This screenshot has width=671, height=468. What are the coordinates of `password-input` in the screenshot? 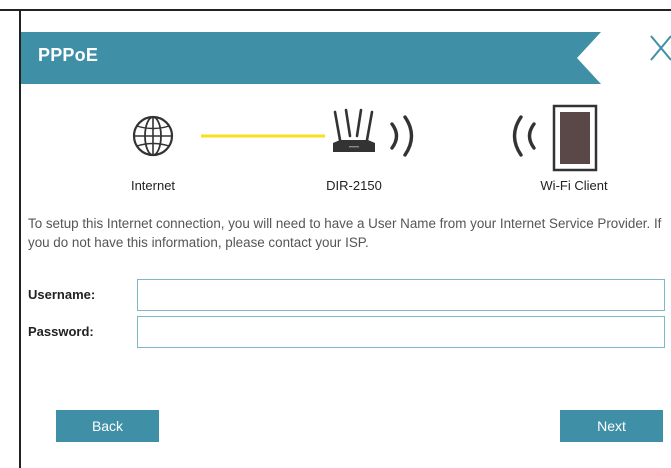 It's located at (401, 332).